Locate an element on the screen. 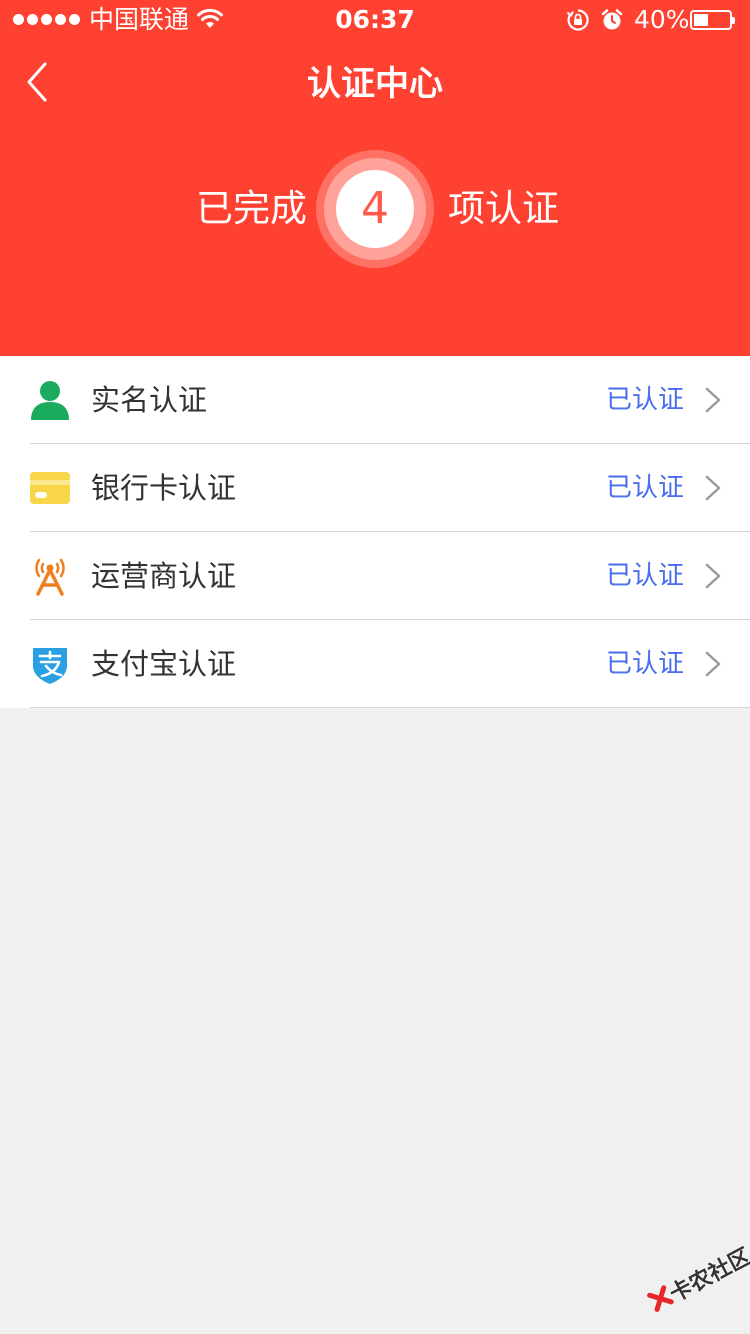 The image size is (750, 1334). page-title: 认证中心 is located at coordinates (375, 84).